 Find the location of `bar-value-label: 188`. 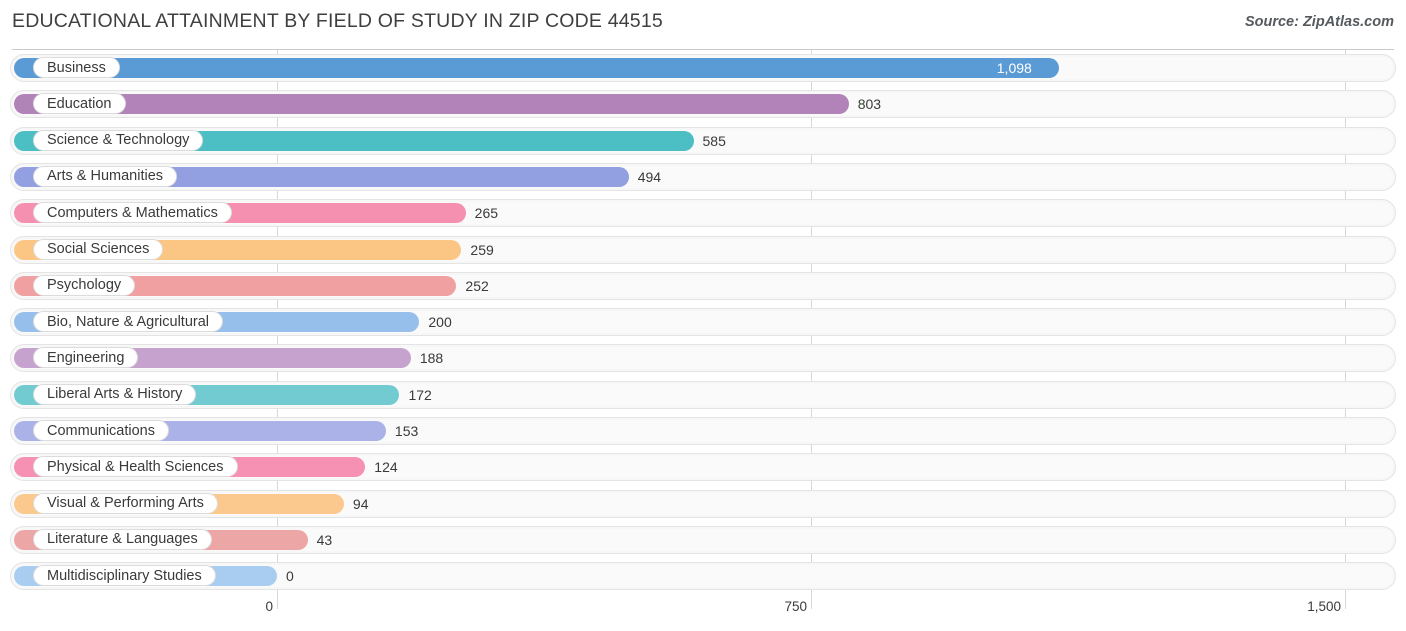

bar-value-label: 188 is located at coordinates (431, 358).